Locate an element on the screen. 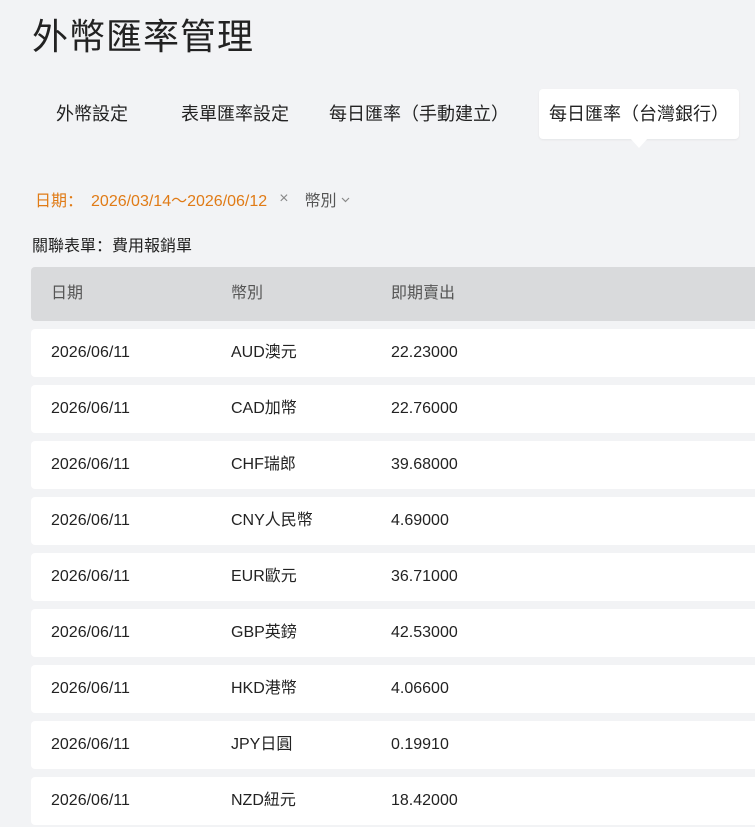  filter-bar: 日期： 2026/03/14〜2026/06/12 × 幣別 is located at coordinates (192, 199).